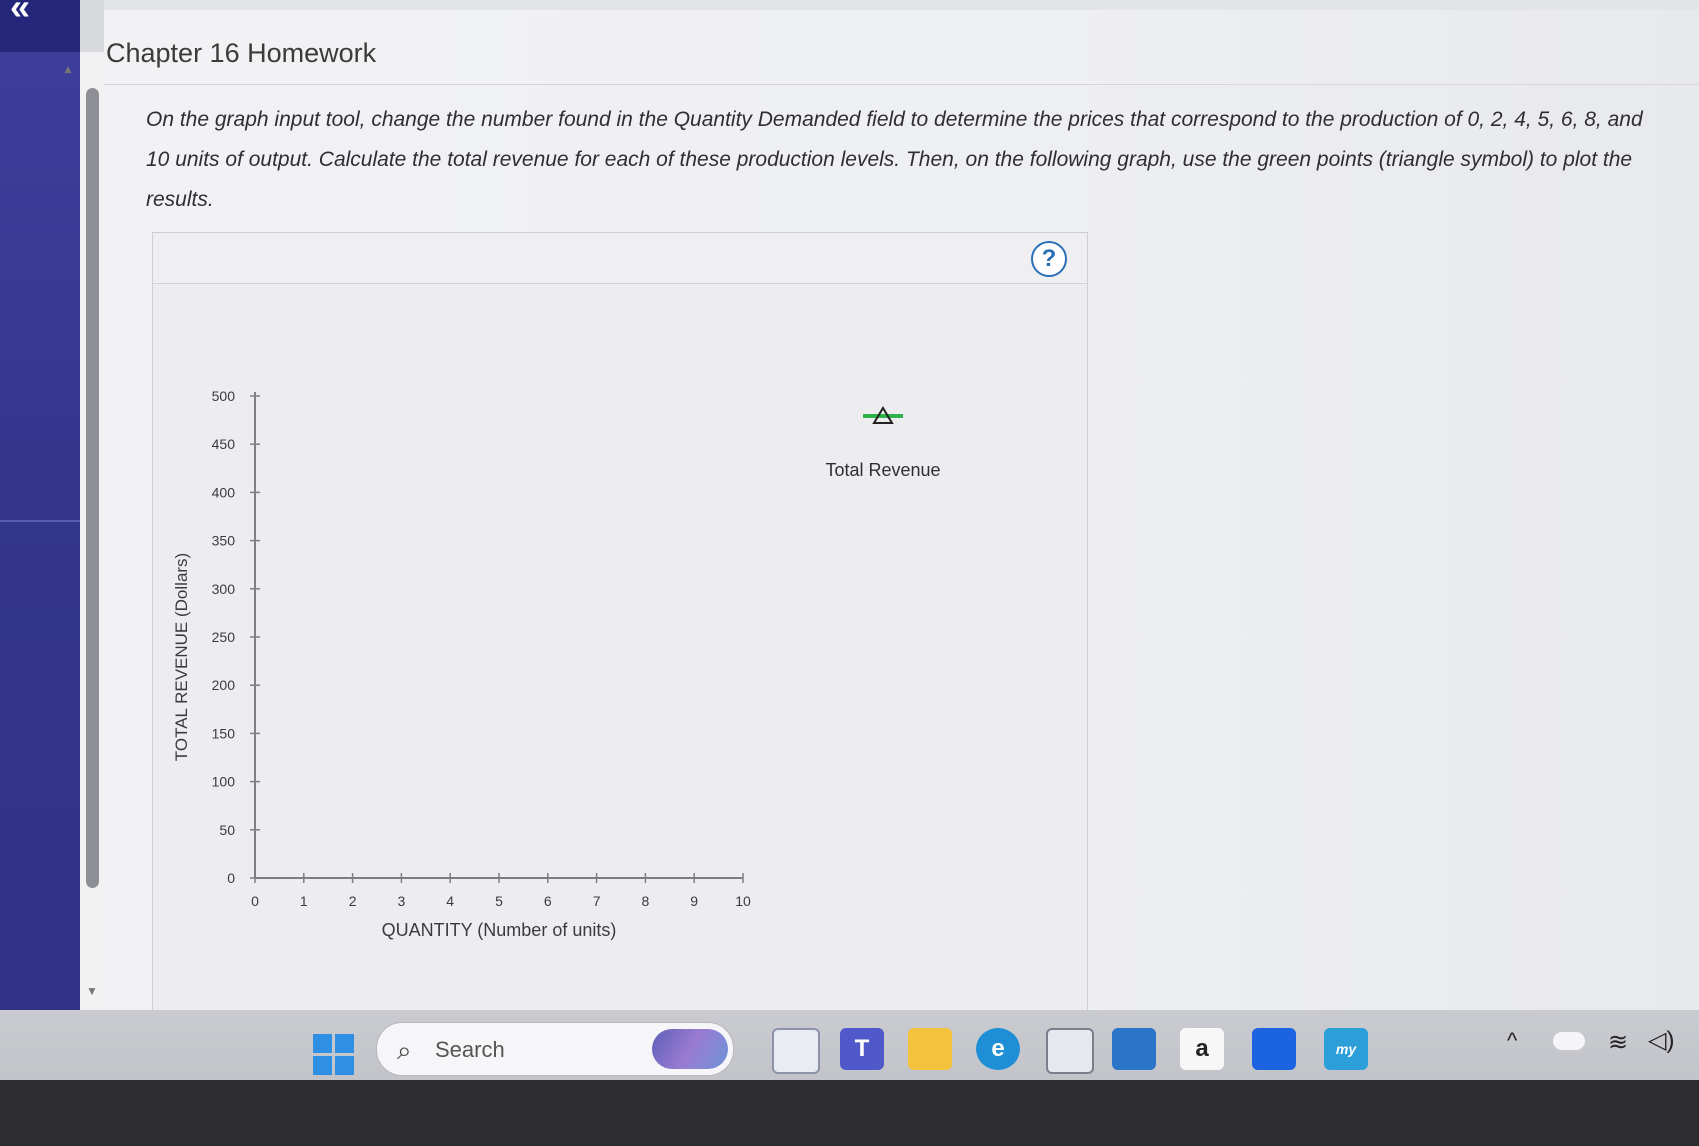 The height and width of the screenshot is (1146, 1699). I want to click on legend-label: Total Revenue, so click(882, 470).